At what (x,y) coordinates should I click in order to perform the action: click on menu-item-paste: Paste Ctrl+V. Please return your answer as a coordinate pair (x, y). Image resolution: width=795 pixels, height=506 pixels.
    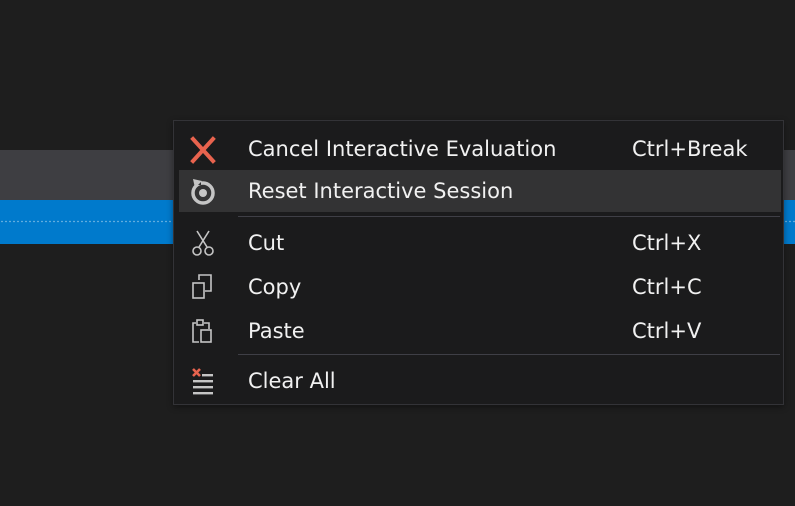
    Looking at the image, I should click on (480, 331).